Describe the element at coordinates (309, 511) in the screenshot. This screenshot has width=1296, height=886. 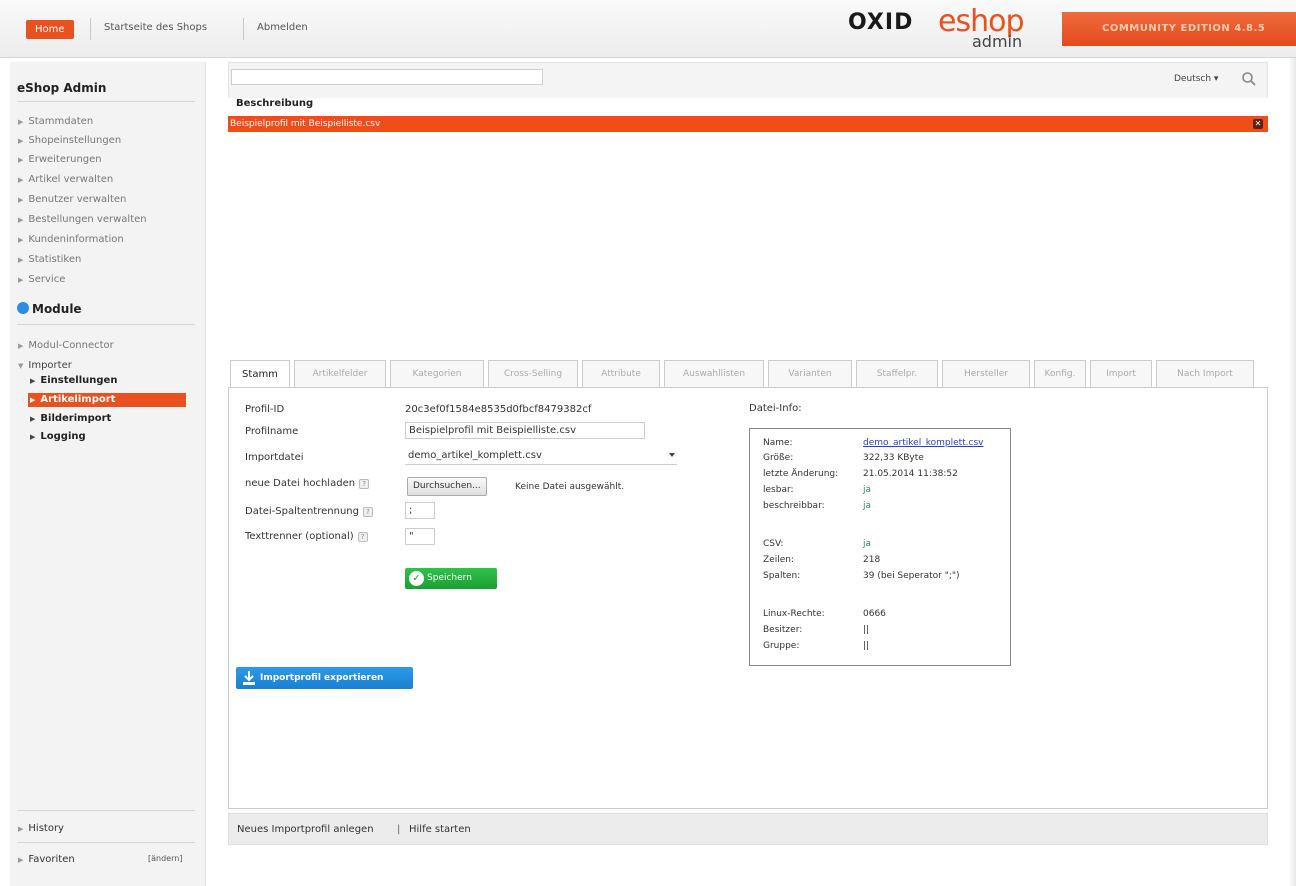
I see `separator-label: Datei-Spaltentrennung?` at that location.